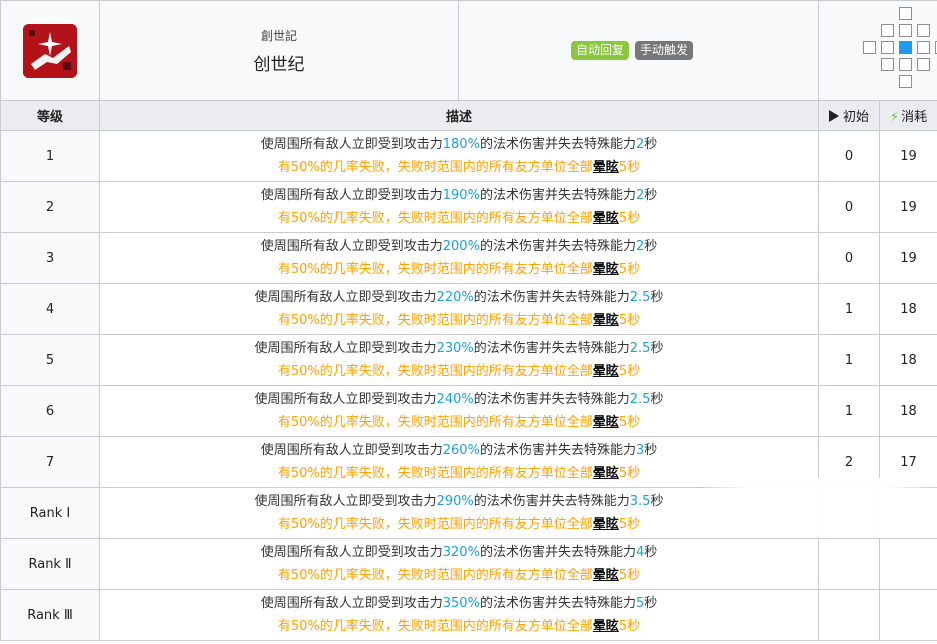 The width and height of the screenshot is (937, 644). I want to click on sp-cost-cell: 18, so click(908, 360).